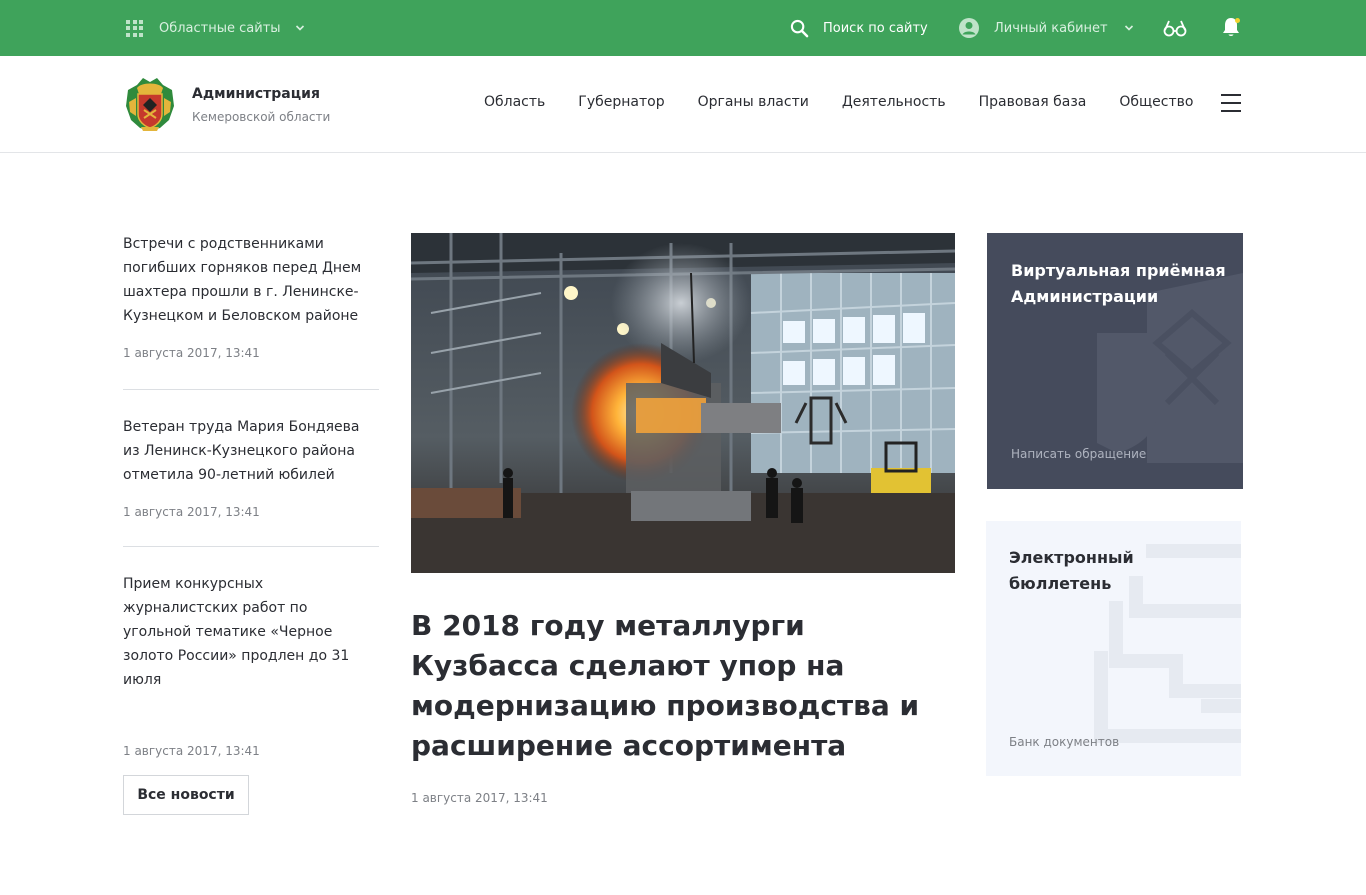  What do you see at coordinates (1175, 28) in the screenshot?
I see `accessibility-glasses-icon` at bounding box center [1175, 28].